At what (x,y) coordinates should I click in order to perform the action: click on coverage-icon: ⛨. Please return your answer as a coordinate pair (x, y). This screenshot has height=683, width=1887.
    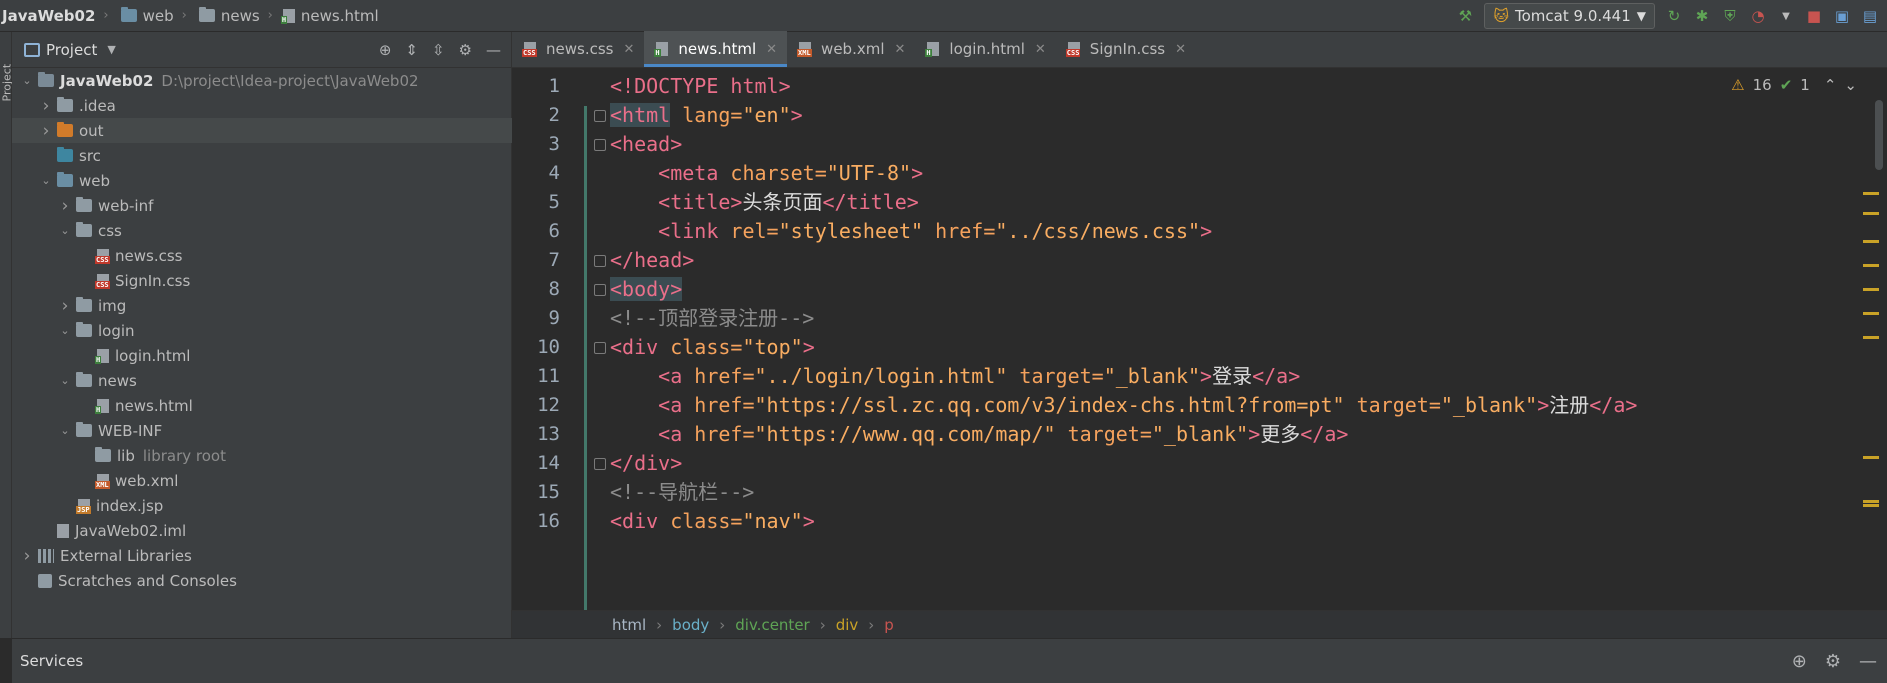
    Looking at the image, I should click on (1730, 16).